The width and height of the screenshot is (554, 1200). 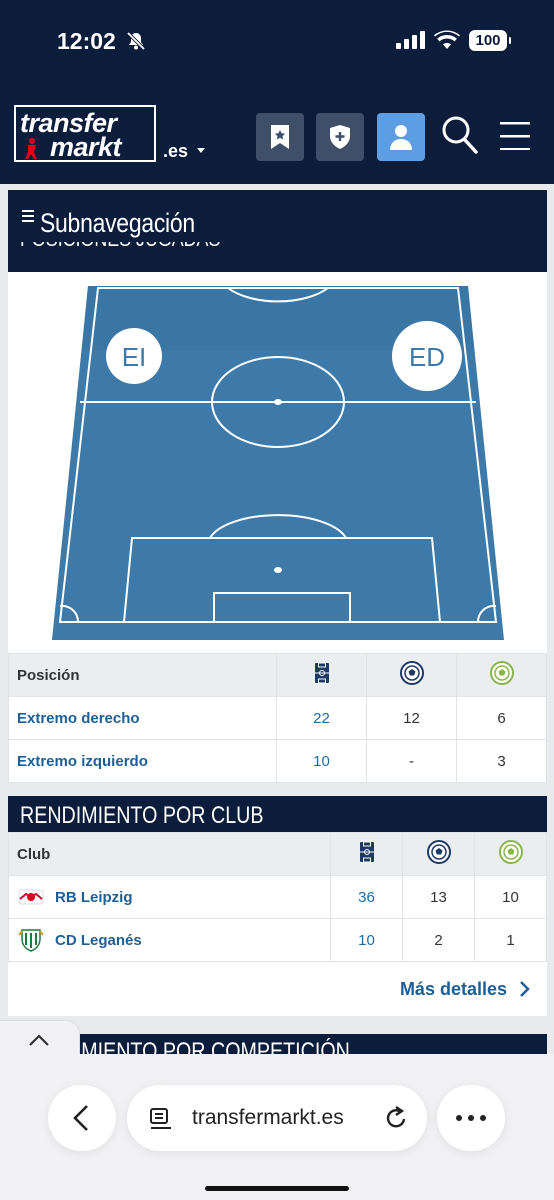 I want to click on address-bar: transfermarkt.es, so click(x=277, y=1118).